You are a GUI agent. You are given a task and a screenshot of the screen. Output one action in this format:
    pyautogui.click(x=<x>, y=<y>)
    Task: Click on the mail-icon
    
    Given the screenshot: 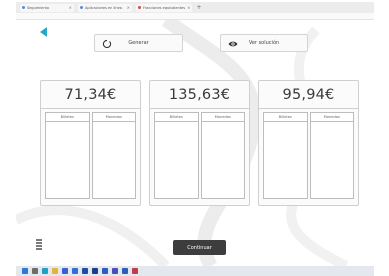 What is the action you would take?
    pyautogui.click(x=75, y=271)
    